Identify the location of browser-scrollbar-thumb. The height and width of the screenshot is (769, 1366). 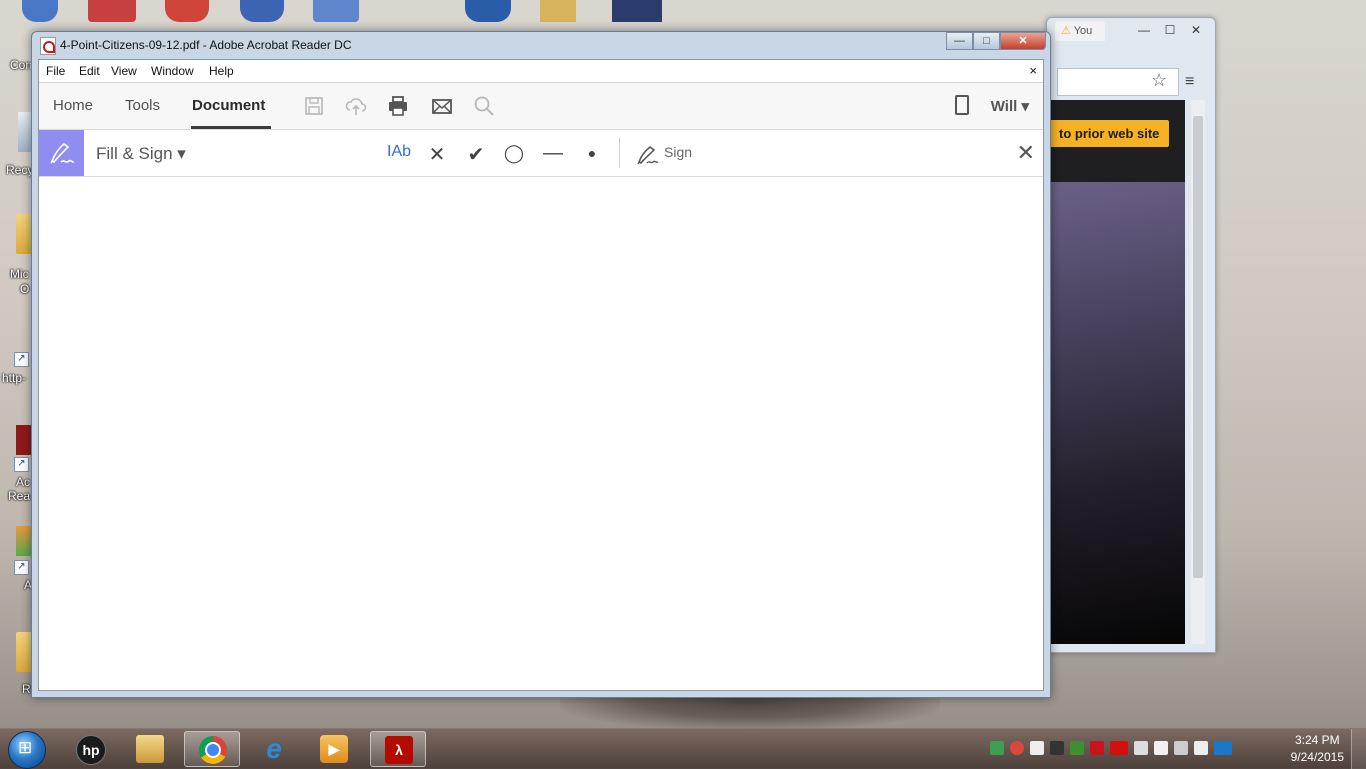
(1198, 347).